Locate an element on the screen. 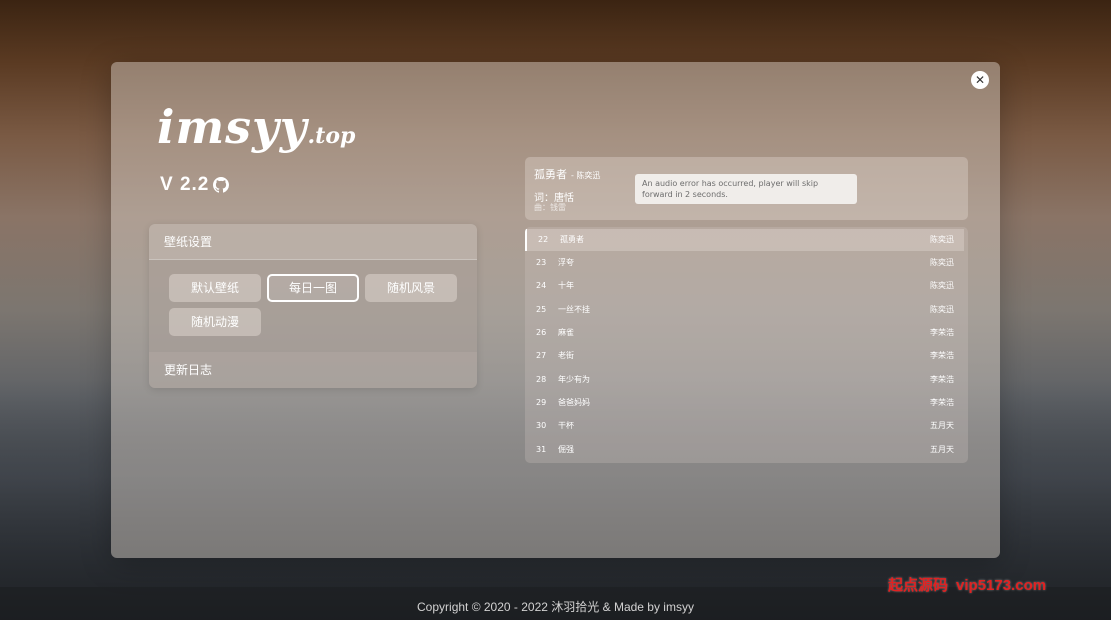 This screenshot has width=1111, height=620. version-row: V 2.2 is located at coordinates (195, 185).